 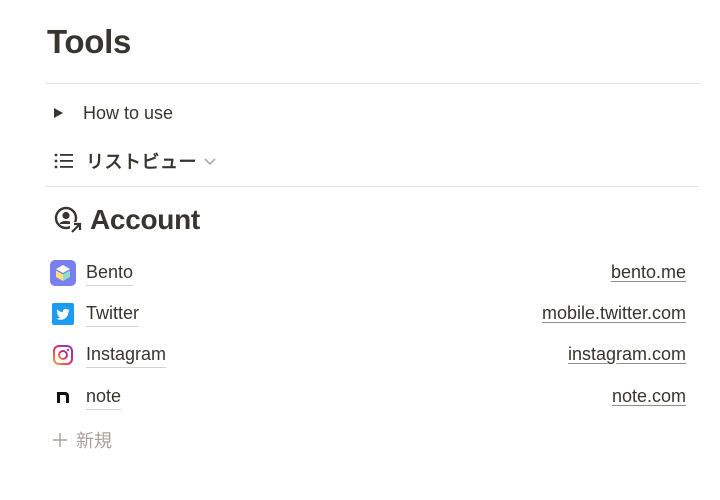 What do you see at coordinates (63, 355) in the screenshot?
I see `instagram-logo-icon` at bounding box center [63, 355].